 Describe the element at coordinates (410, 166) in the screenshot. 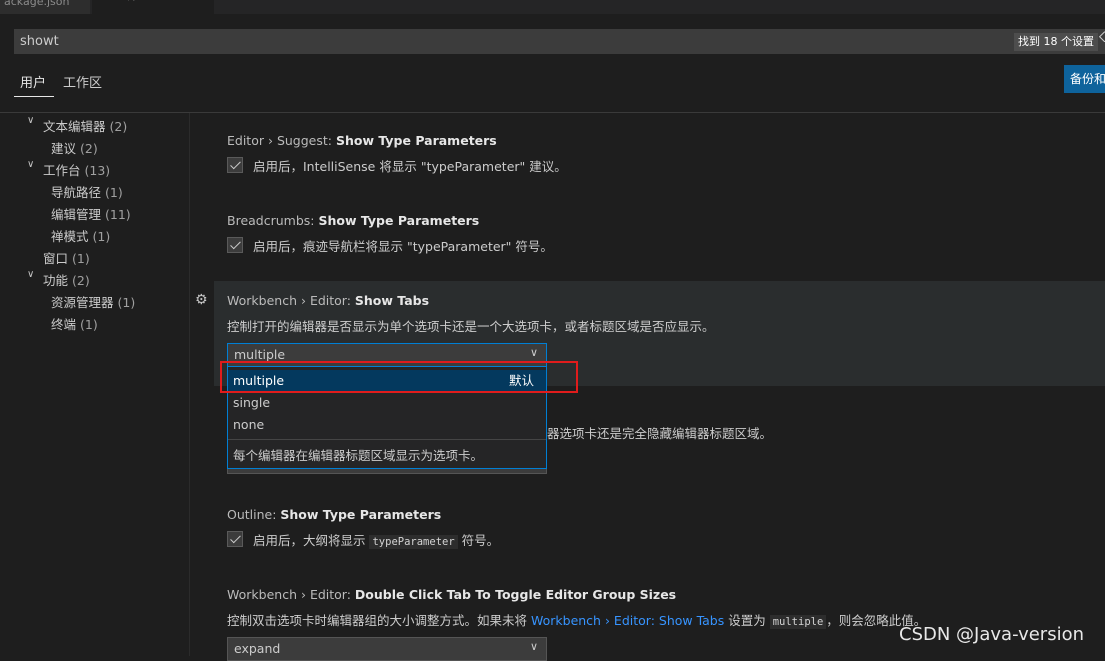

I see `setting-description: 启用后，IntelliSense 将显示 "typeParameter" 建议。` at that location.